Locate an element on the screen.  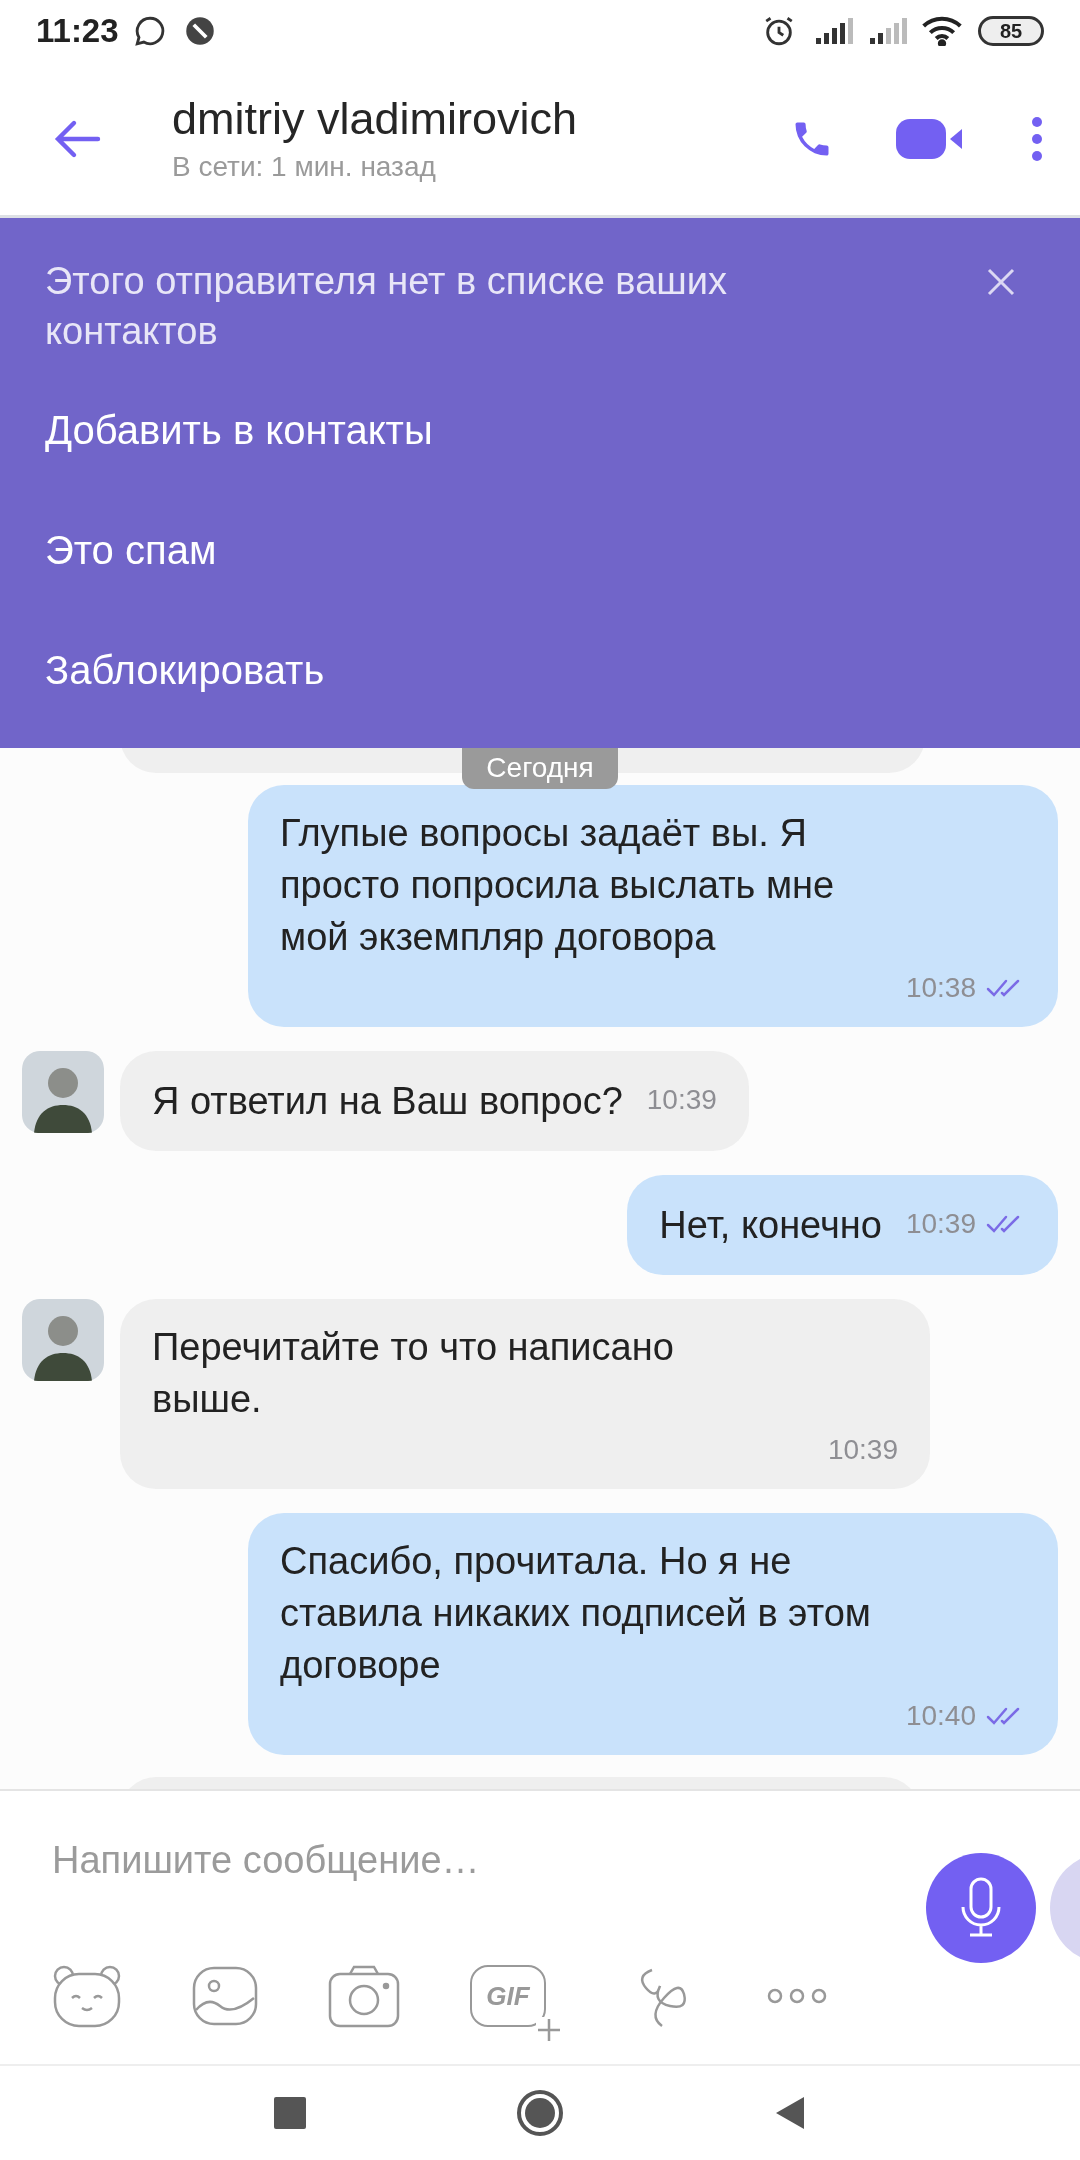
incoming-message: Перечитайте то что написано выше. 10:39 is located at coordinates (525, 1394).